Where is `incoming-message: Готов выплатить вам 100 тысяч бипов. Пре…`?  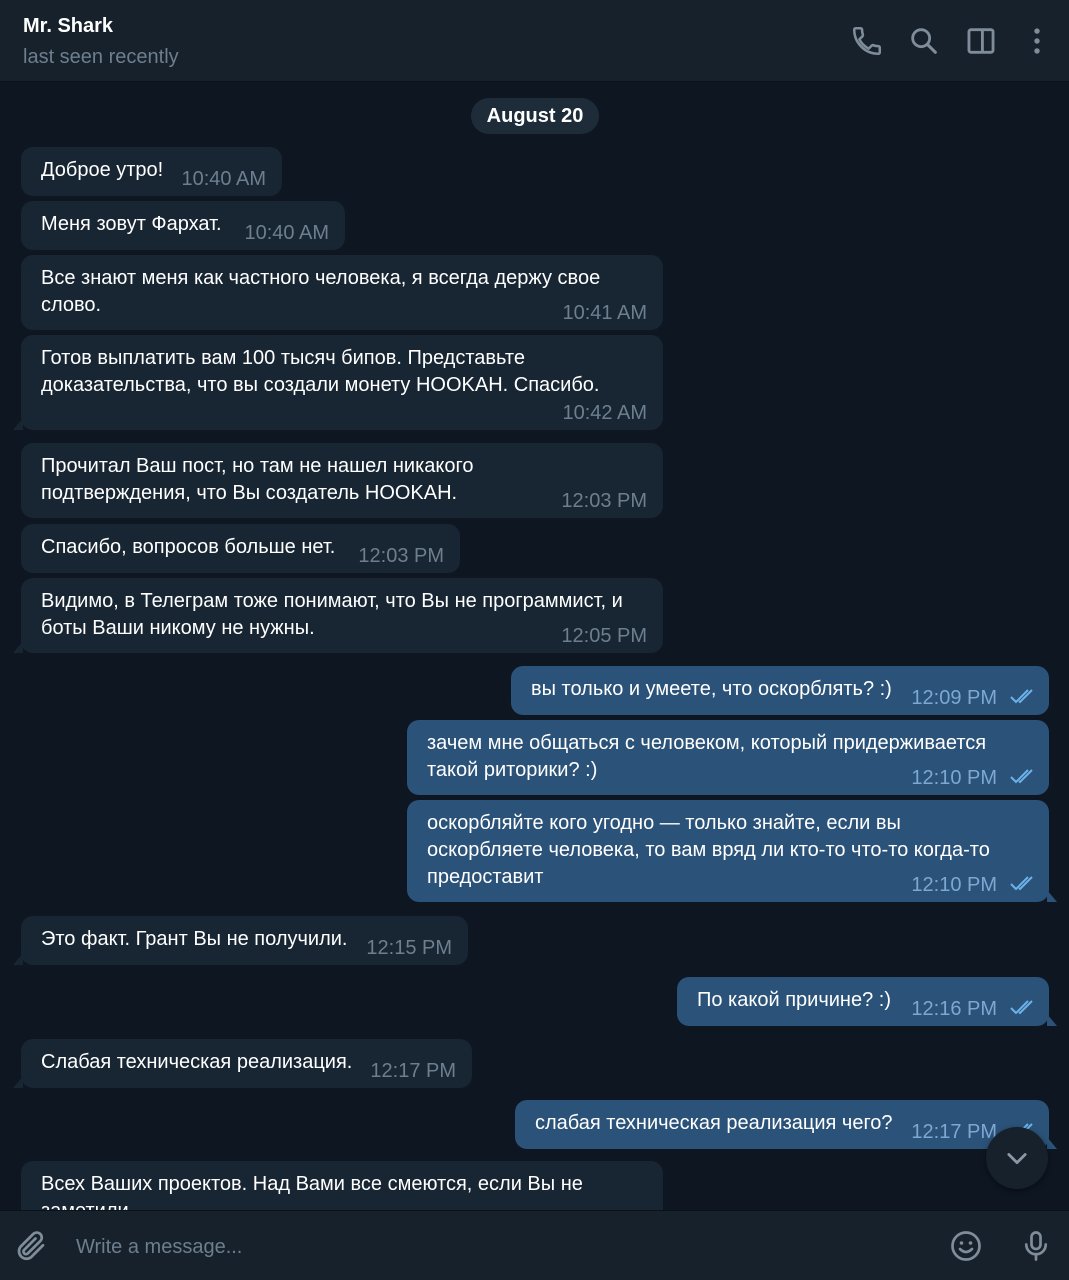 incoming-message: Готов выплатить вам 100 тысяч бипов. Пре… is located at coordinates (338, 382).